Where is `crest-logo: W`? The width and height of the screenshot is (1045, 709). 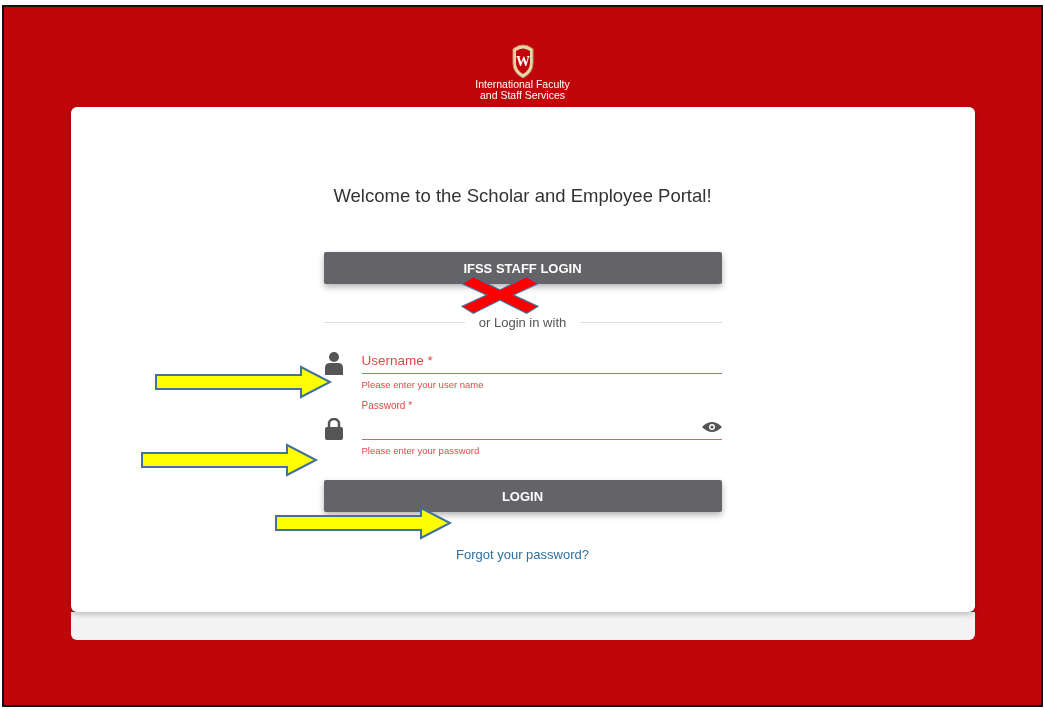 crest-logo: W is located at coordinates (522, 61).